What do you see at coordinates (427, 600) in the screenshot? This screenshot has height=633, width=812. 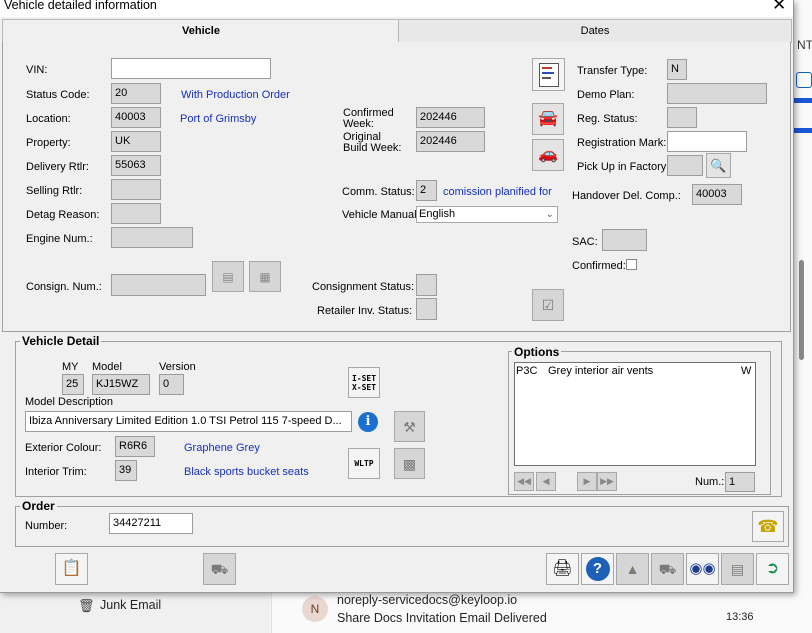 I see `message-sender: noreply-servicedocs@keyloop.io` at bounding box center [427, 600].